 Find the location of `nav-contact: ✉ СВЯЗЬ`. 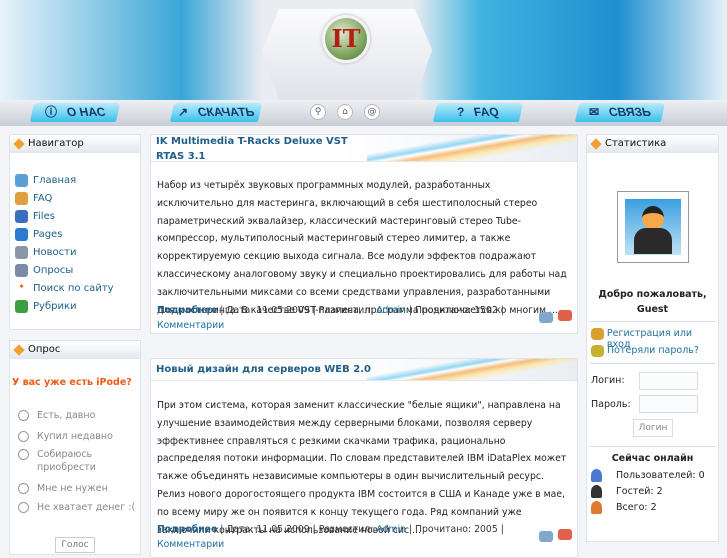

nav-contact: ✉ СВЯЗЬ is located at coordinates (620, 112).